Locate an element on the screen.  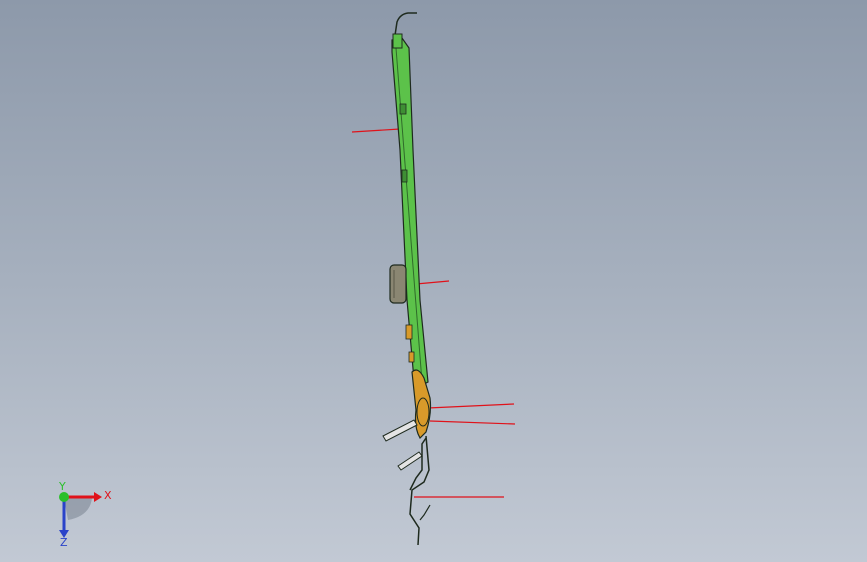
triad-z-label: Z is located at coordinates (64, 542).